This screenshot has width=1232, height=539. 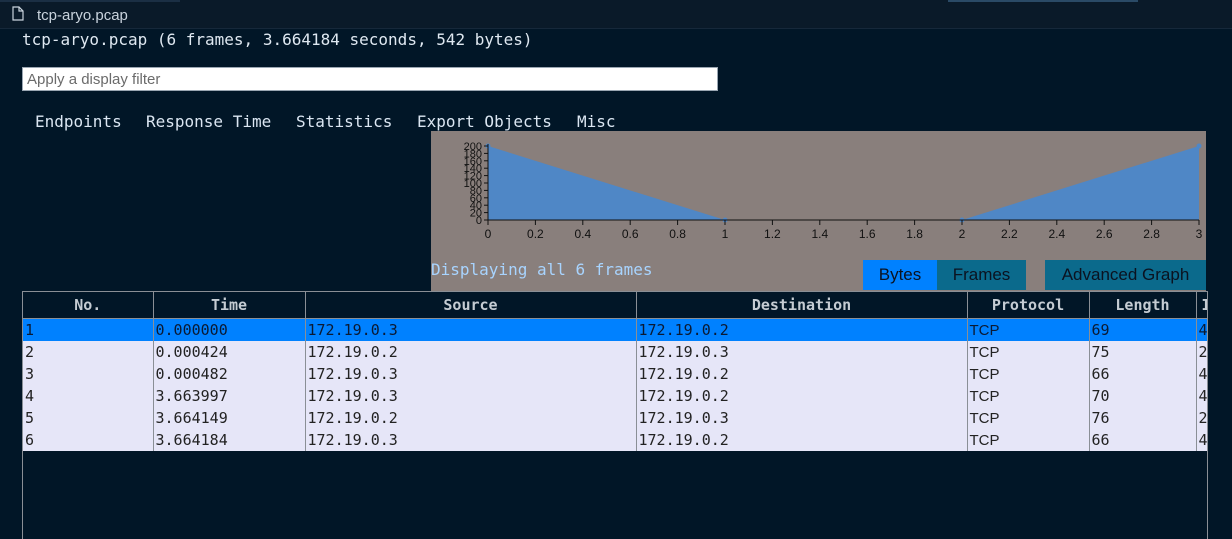 What do you see at coordinates (484, 121) in the screenshot?
I see `menu-export-objects: Export Objects` at bounding box center [484, 121].